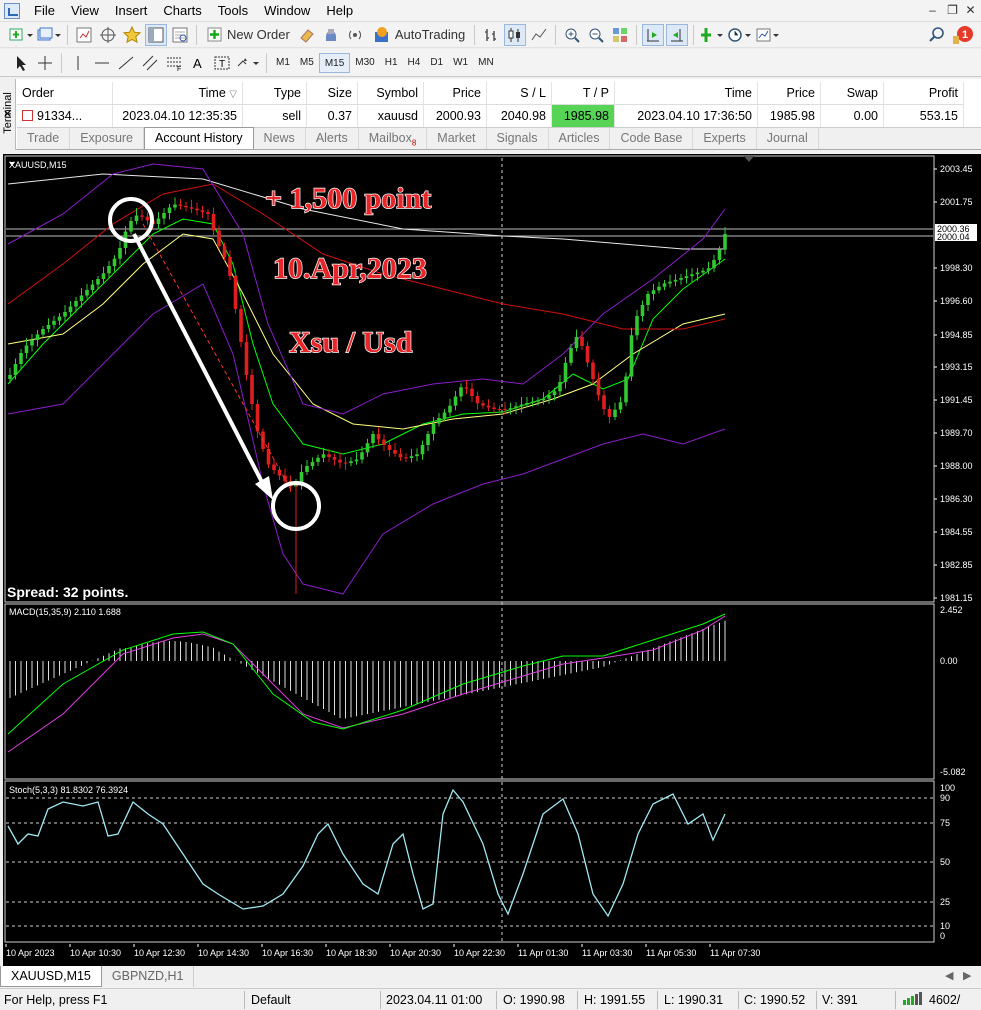 This screenshot has height=1010, width=981. What do you see at coordinates (233, 11) in the screenshot?
I see `menu-tools: Tools` at bounding box center [233, 11].